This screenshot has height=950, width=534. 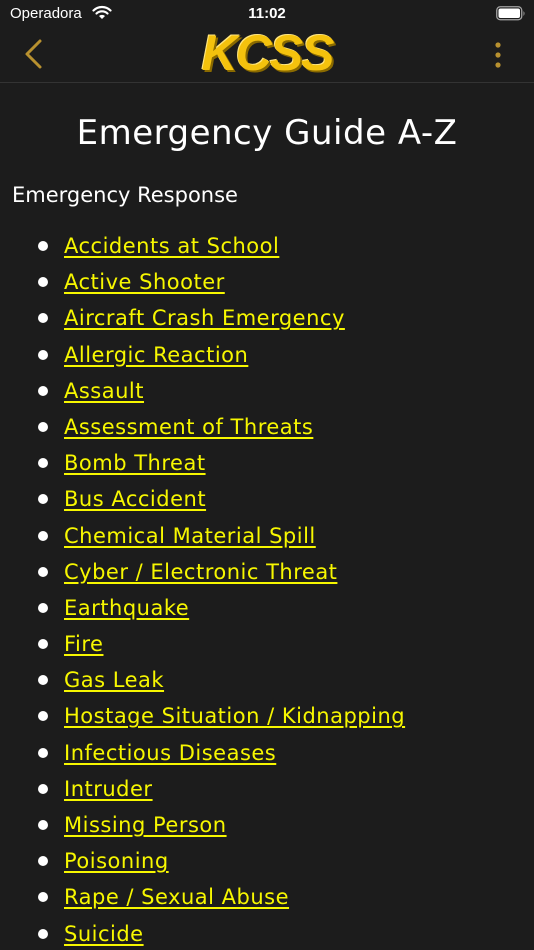 What do you see at coordinates (267, 358) in the screenshot?
I see `list-item: Allergic Reaction` at bounding box center [267, 358].